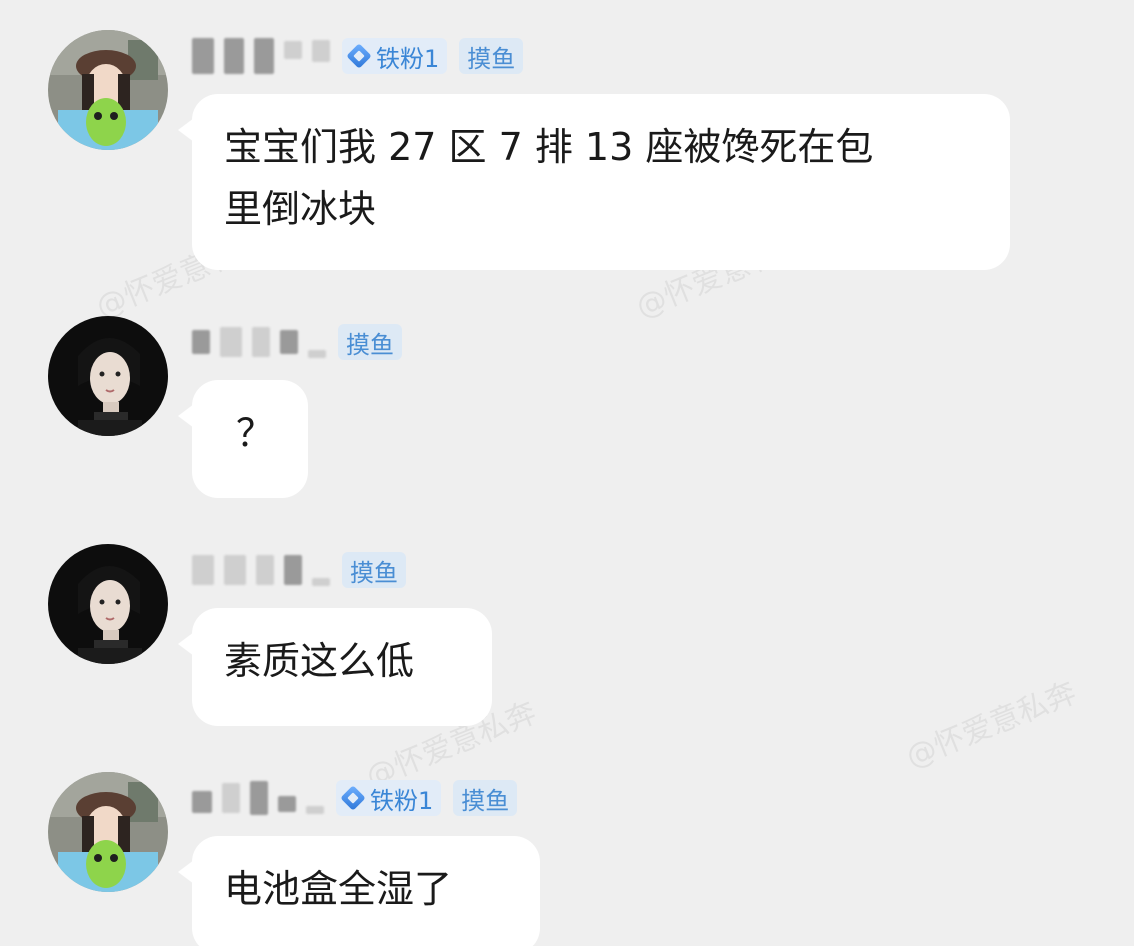 This screenshot has width=1134, height=946. What do you see at coordinates (338, 889) in the screenshot?
I see `message-text-line: 电池盒全湿了` at bounding box center [338, 889].